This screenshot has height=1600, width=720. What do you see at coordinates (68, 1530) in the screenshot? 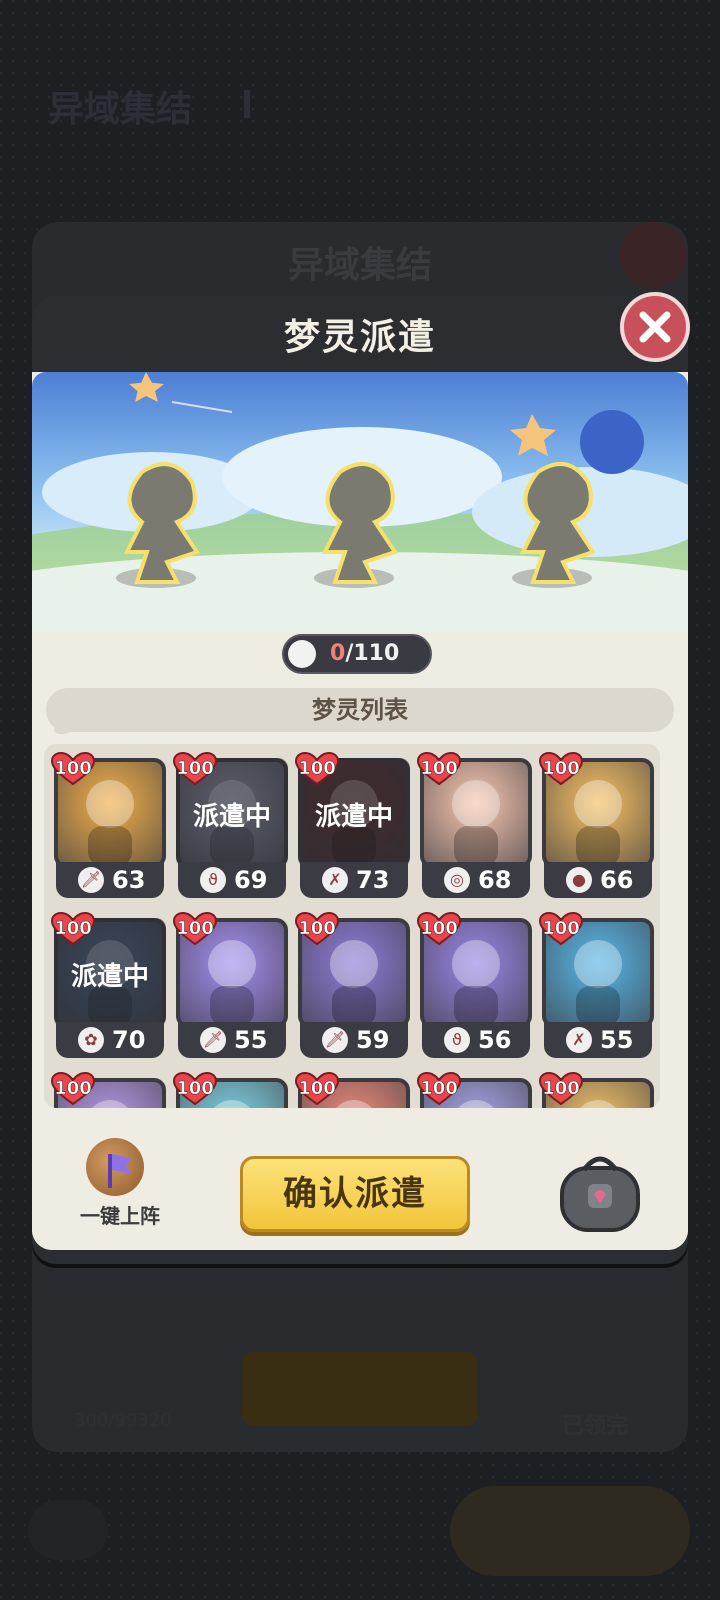
I see `back-icon` at bounding box center [68, 1530].